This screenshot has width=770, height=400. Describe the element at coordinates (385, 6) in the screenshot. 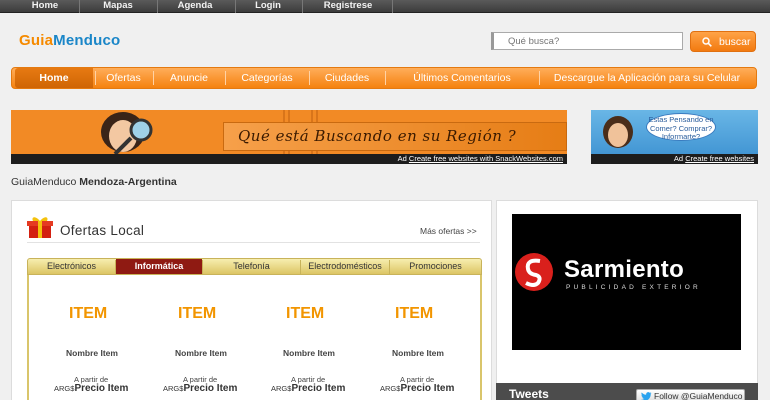

I see `top-navigation-bar: Home Mapas Agenda Login Registrese` at that location.